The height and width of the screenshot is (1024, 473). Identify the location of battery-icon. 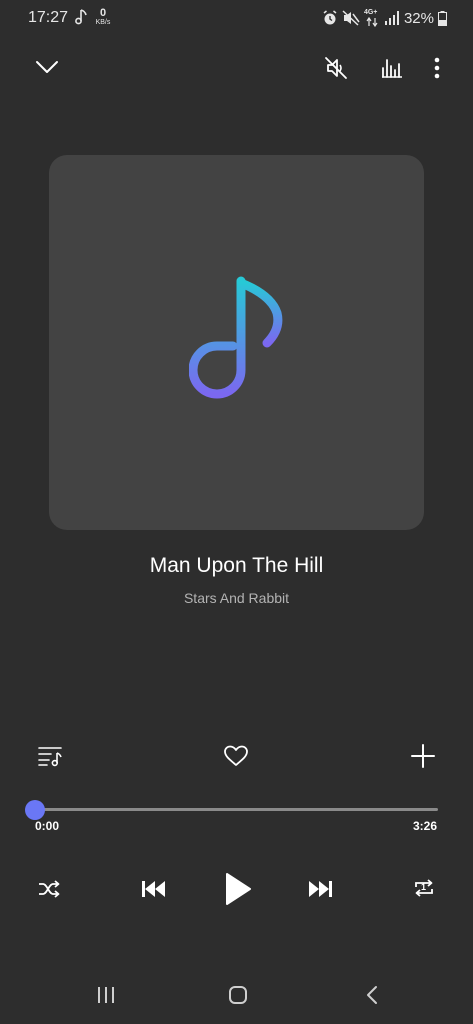
(442, 18).